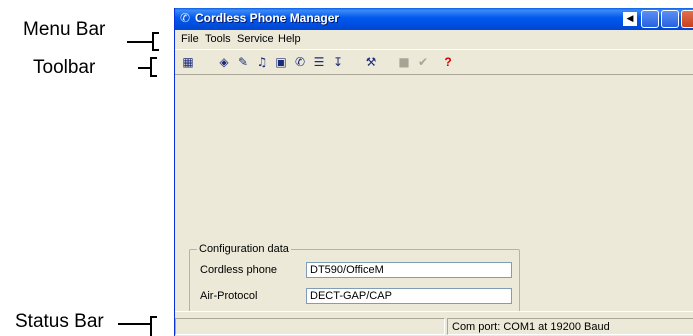 This screenshot has width=693, height=336. What do you see at coordinates (409, 270) in the screenshot?
I see `cordless-phone-field: DT590/OfficeM` at bounding box center [409, 270].